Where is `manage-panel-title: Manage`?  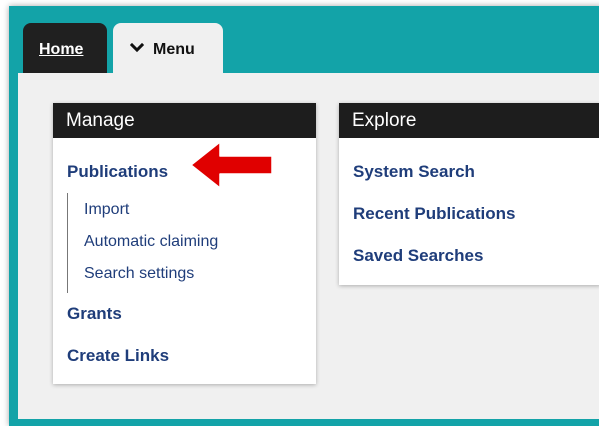
manage-panel-title: Manage is located at coordinates (184, 120).